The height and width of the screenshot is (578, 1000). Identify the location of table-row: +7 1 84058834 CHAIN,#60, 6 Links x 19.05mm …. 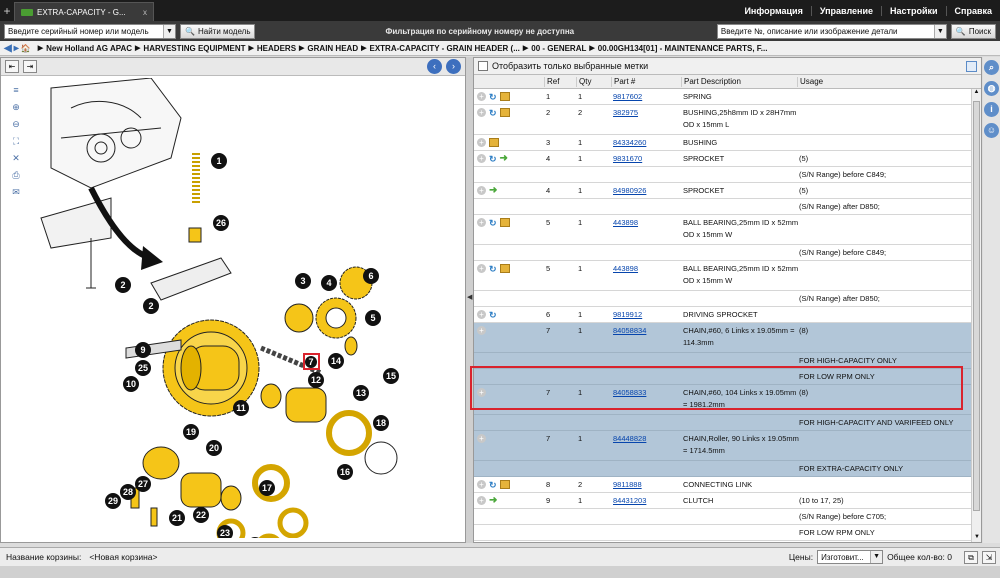
(723, 338).